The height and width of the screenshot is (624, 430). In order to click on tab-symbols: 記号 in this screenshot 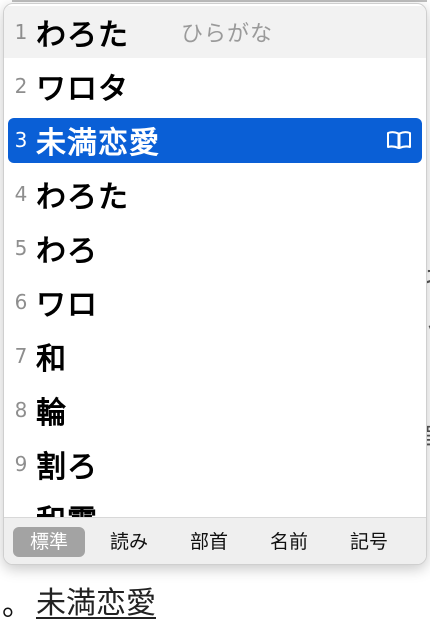, I will do `click(369, 542)`.